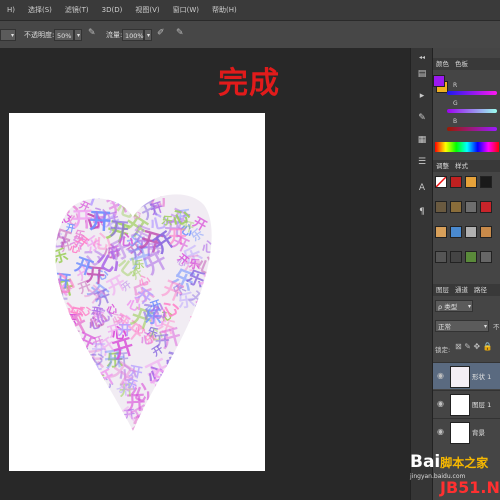 The image size is (500, 500). Describe the element at coordinates (148, 35) in the screenshot. I see `flow-dropdown: ▾` at that location.